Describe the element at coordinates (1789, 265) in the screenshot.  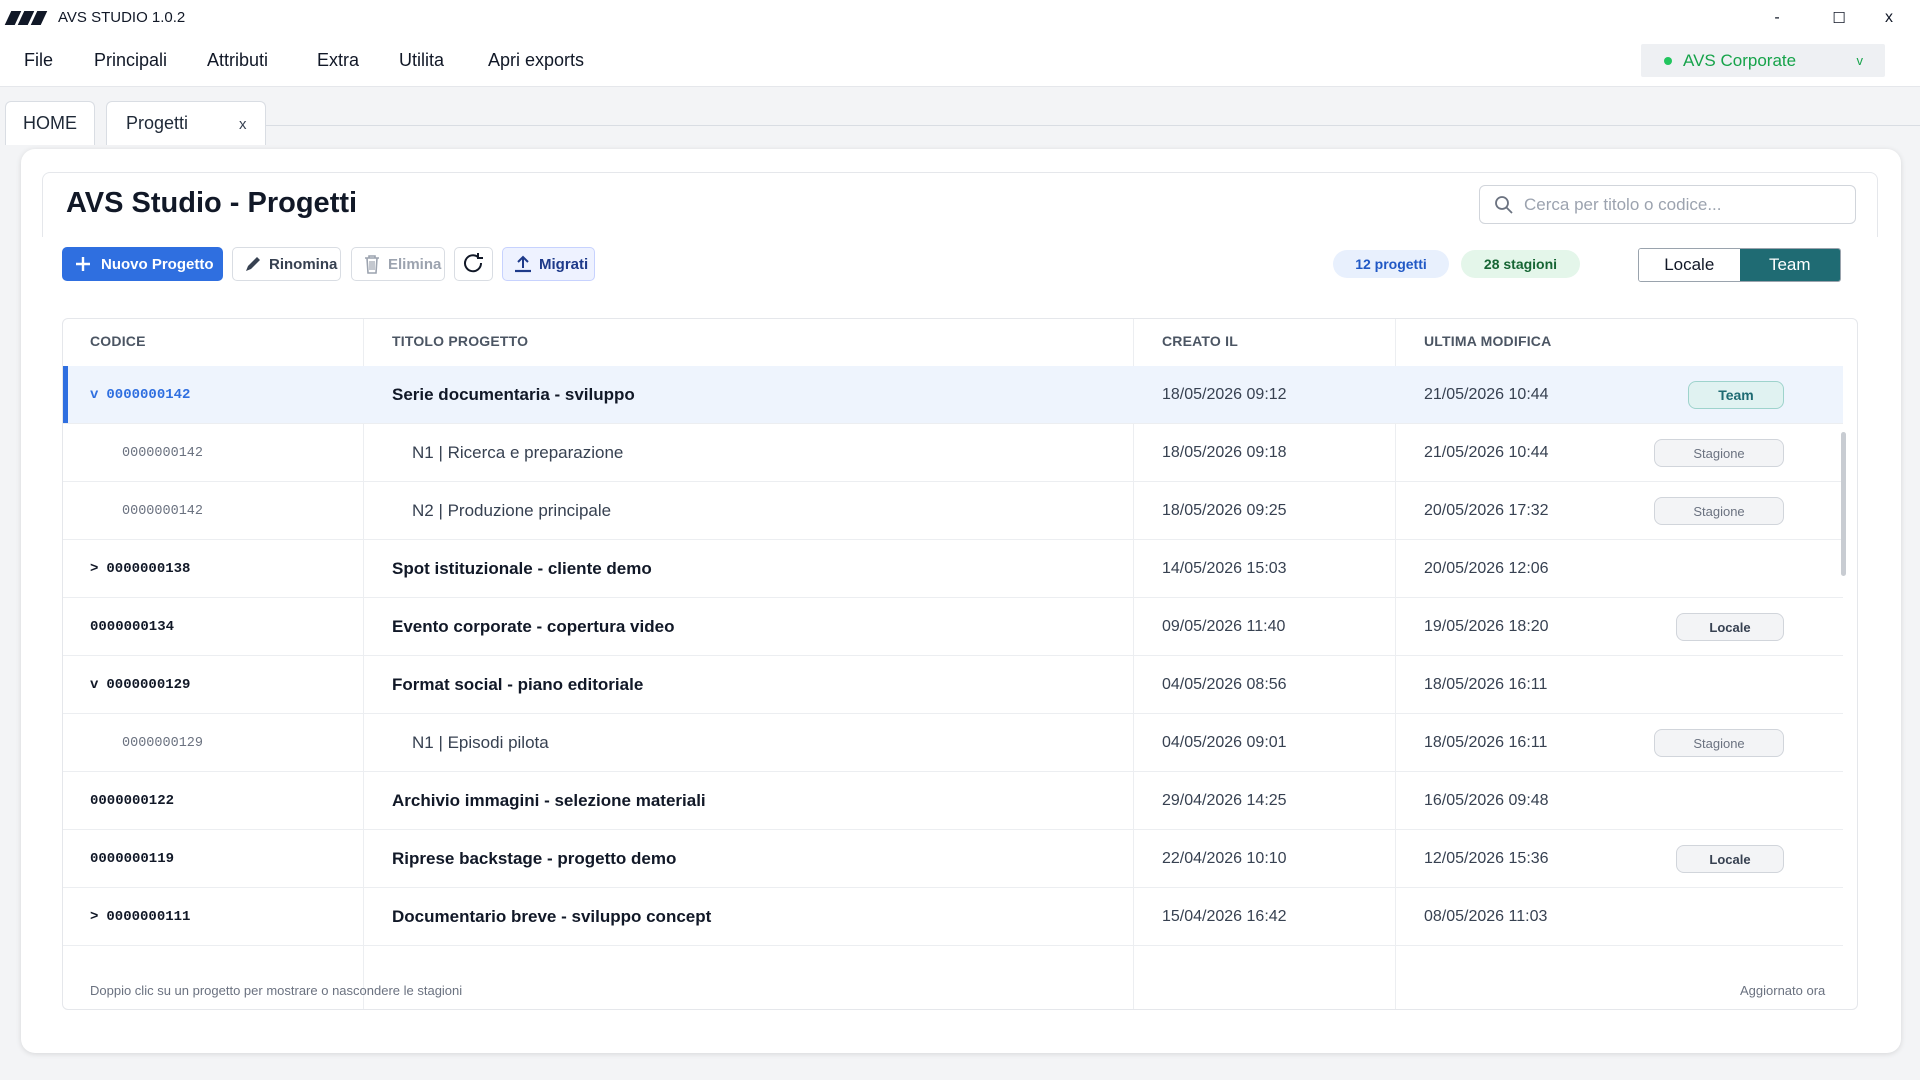
I see `view-team-option: Team` at that location.